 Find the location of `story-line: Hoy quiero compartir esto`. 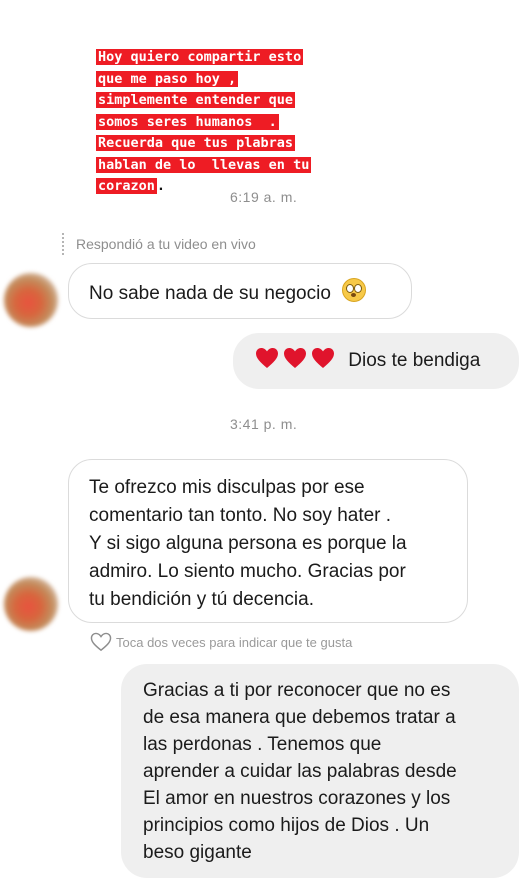

story-line: Hoy quiero compartir esto is located at coordinates (200, 57).